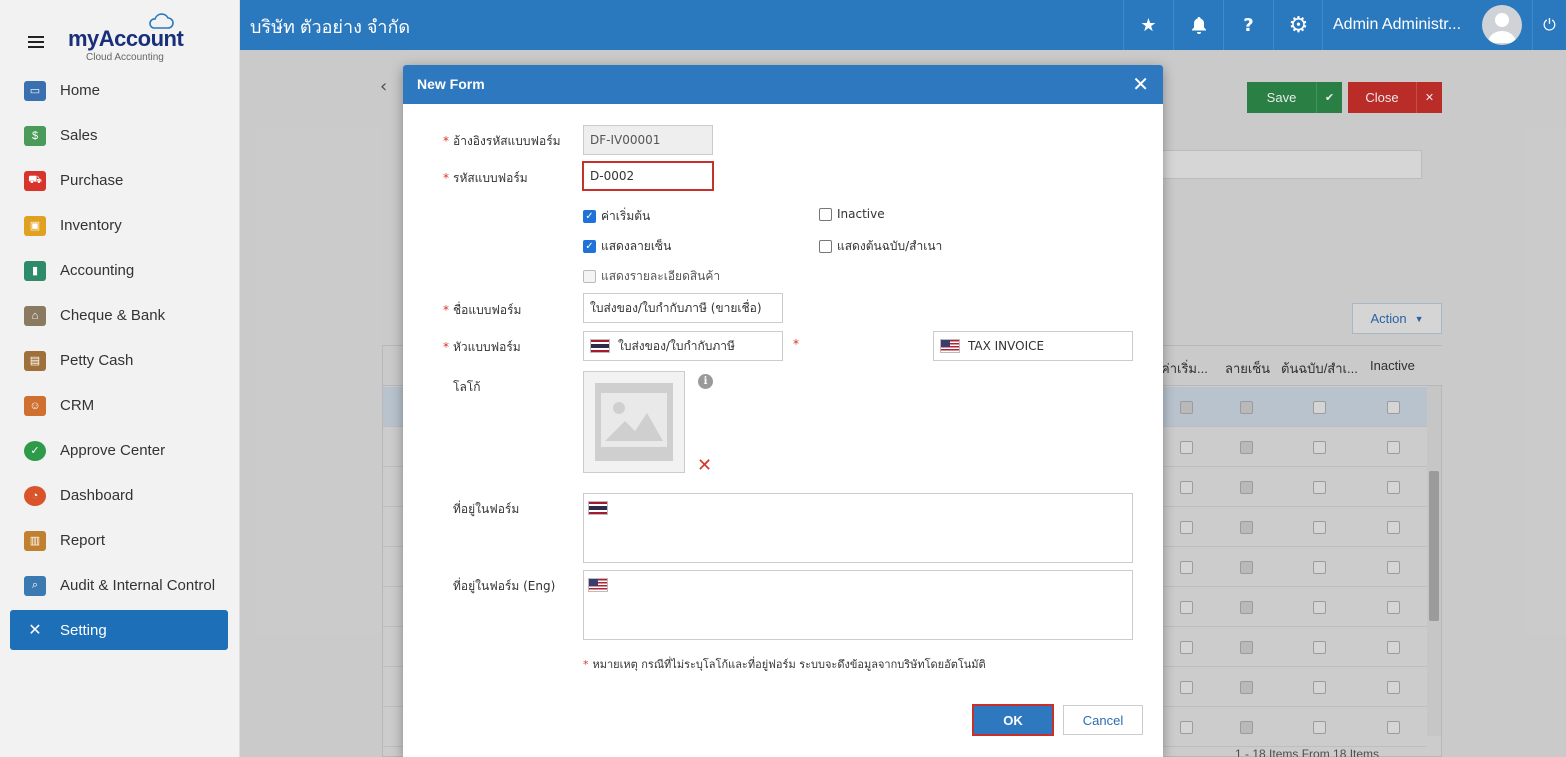 This screenshot has width=1566, height=757. Describe the element at coordinates (138, 585) in the screenshot. I see `sidebar-item-label: Audit & Internal Control` at that location.